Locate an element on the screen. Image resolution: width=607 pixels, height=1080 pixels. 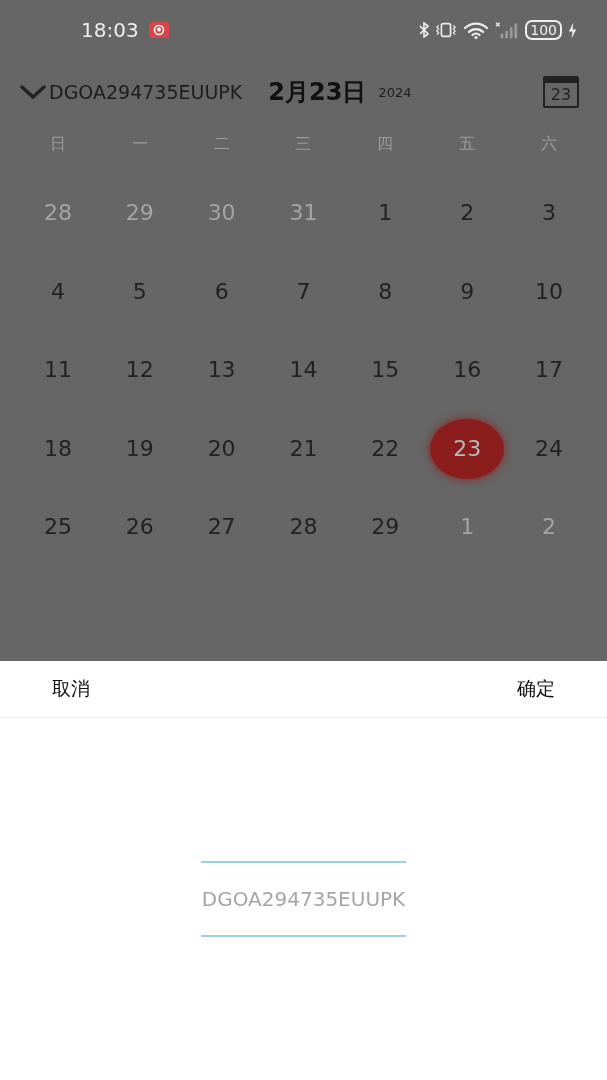
device-selector: DGOA294735EUUPK is located at coordinates (146, 92).